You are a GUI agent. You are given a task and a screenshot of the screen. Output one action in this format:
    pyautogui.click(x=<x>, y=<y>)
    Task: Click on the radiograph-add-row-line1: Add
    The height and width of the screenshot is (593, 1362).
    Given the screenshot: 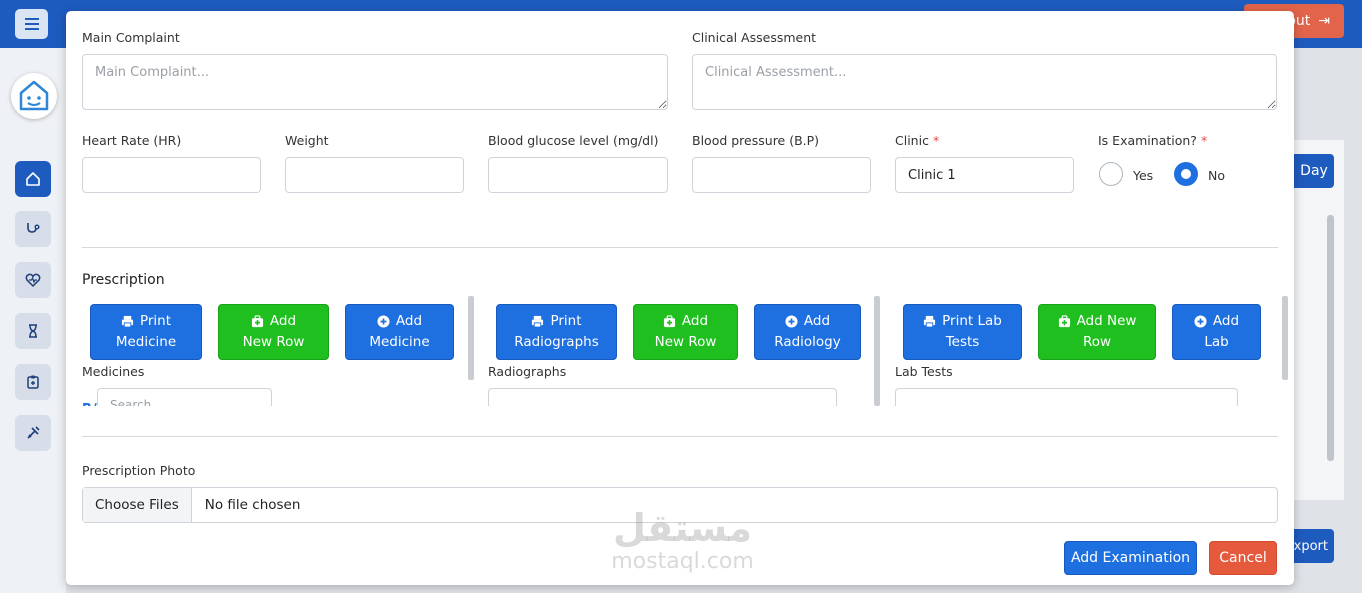 What is the action you would take?
    pyautogui.click(x=695, y=321)
    